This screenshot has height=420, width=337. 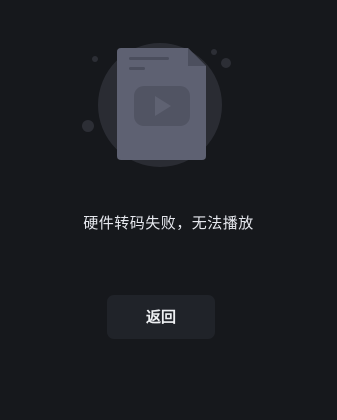 What do you see at coordinates (158, 103) in the screenshot?
I see `broken-video-file-icon` at bounding box center [158, 103].